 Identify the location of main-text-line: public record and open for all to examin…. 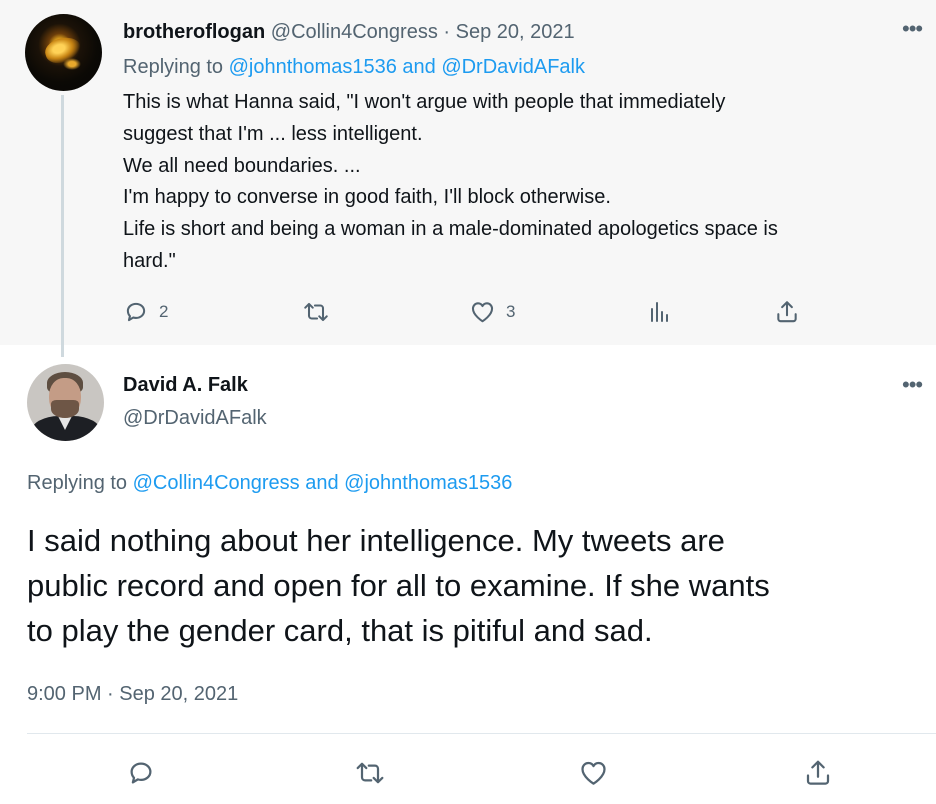
(398, 585).